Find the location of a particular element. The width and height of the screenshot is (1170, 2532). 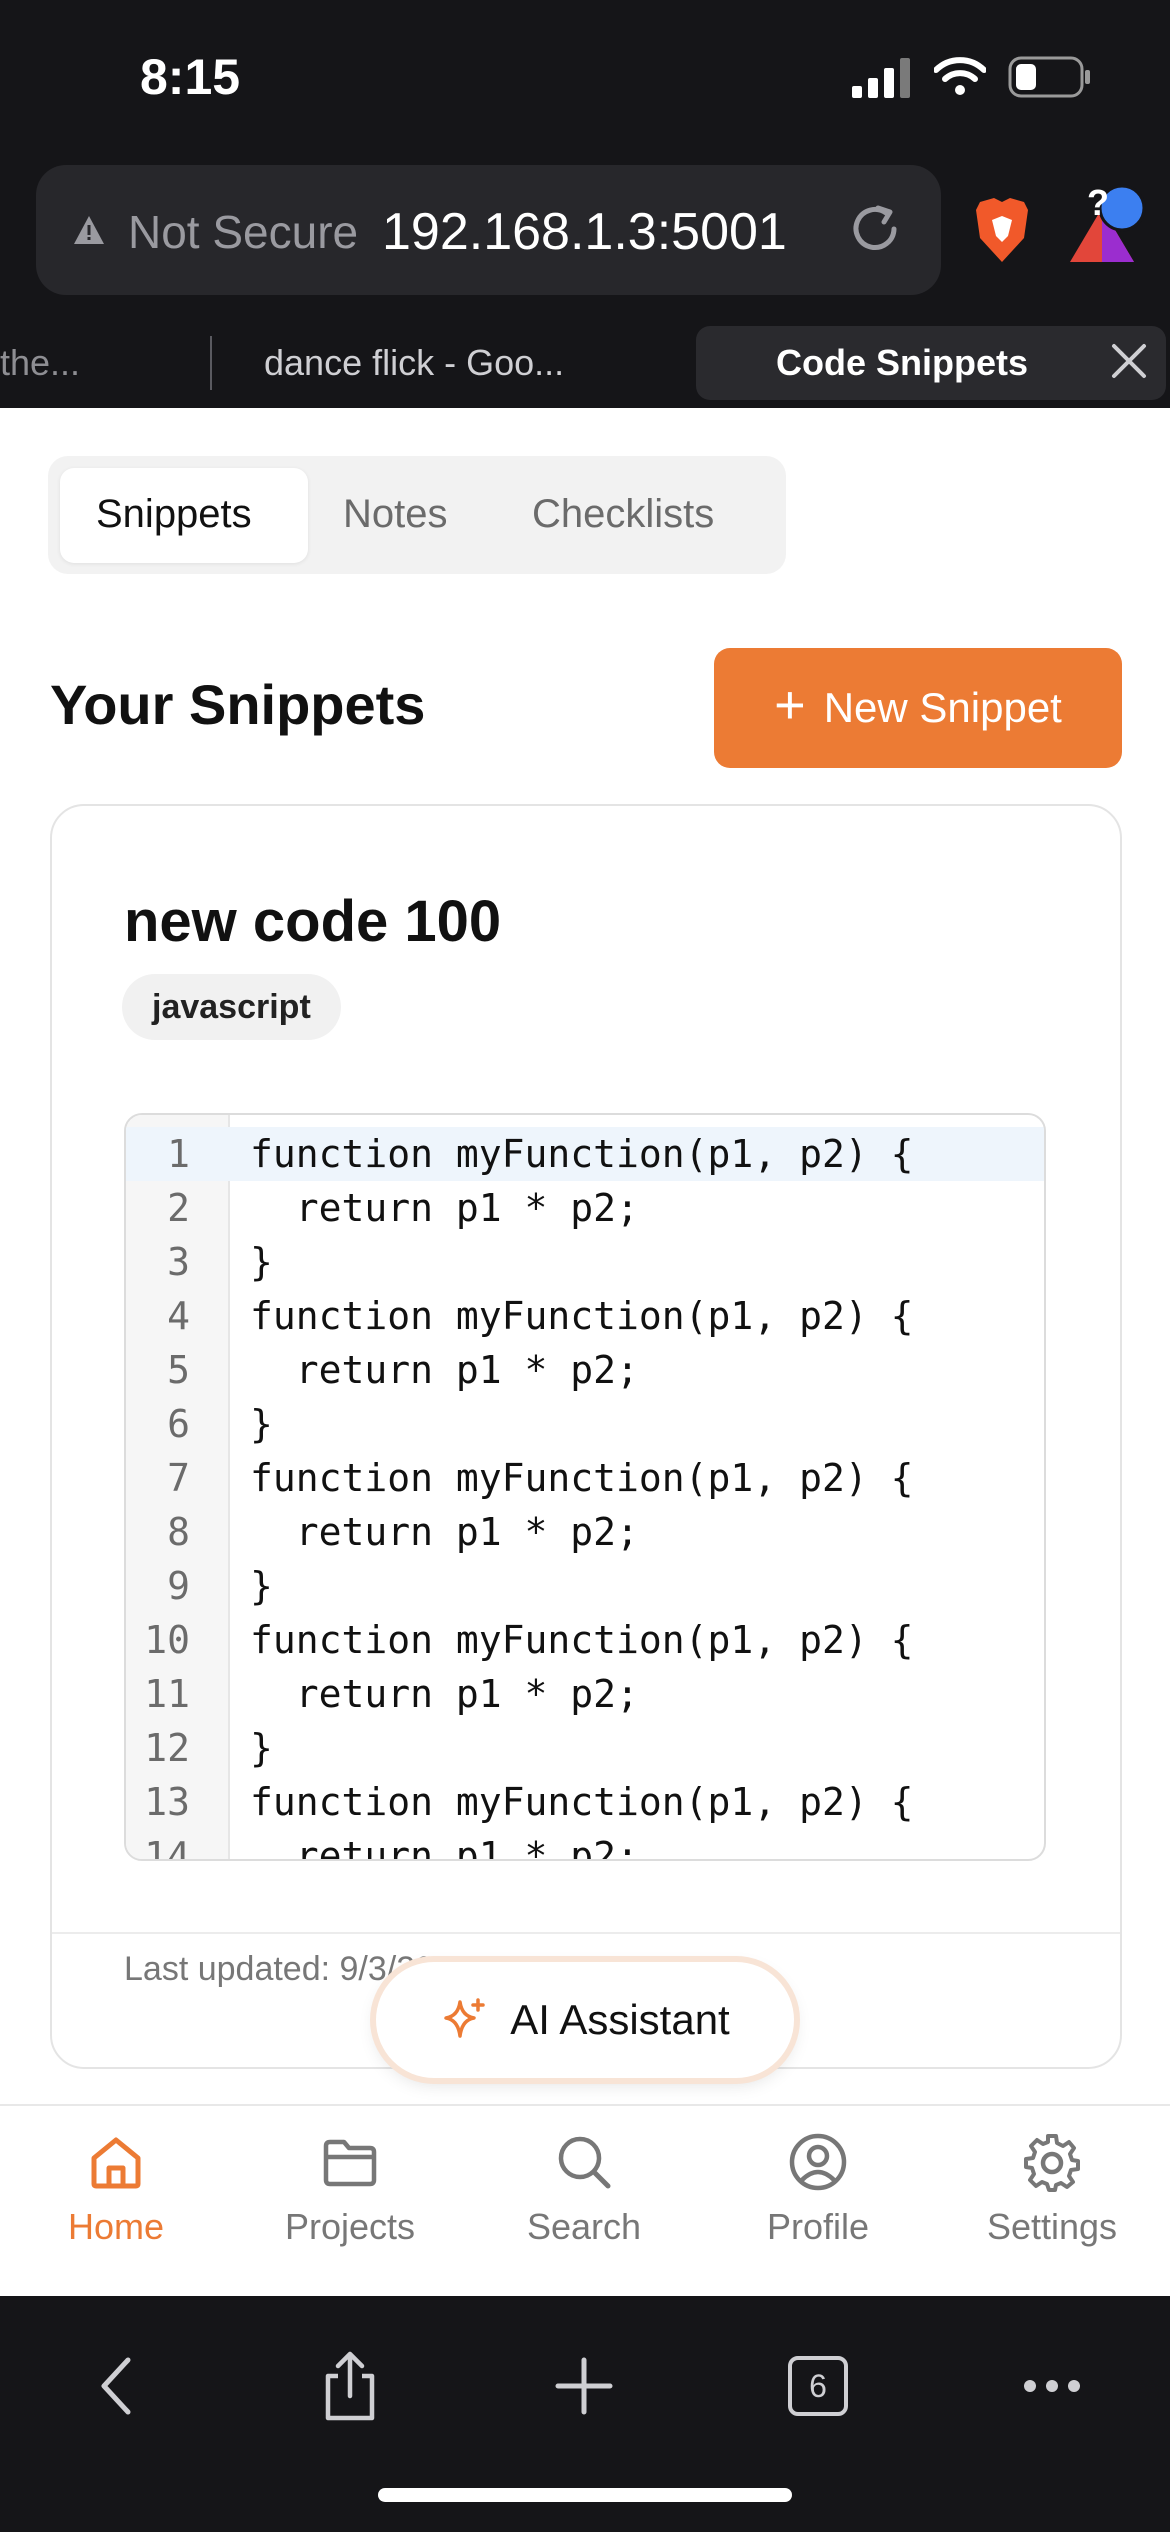

reload-icon is located at coordinates (875, 229).